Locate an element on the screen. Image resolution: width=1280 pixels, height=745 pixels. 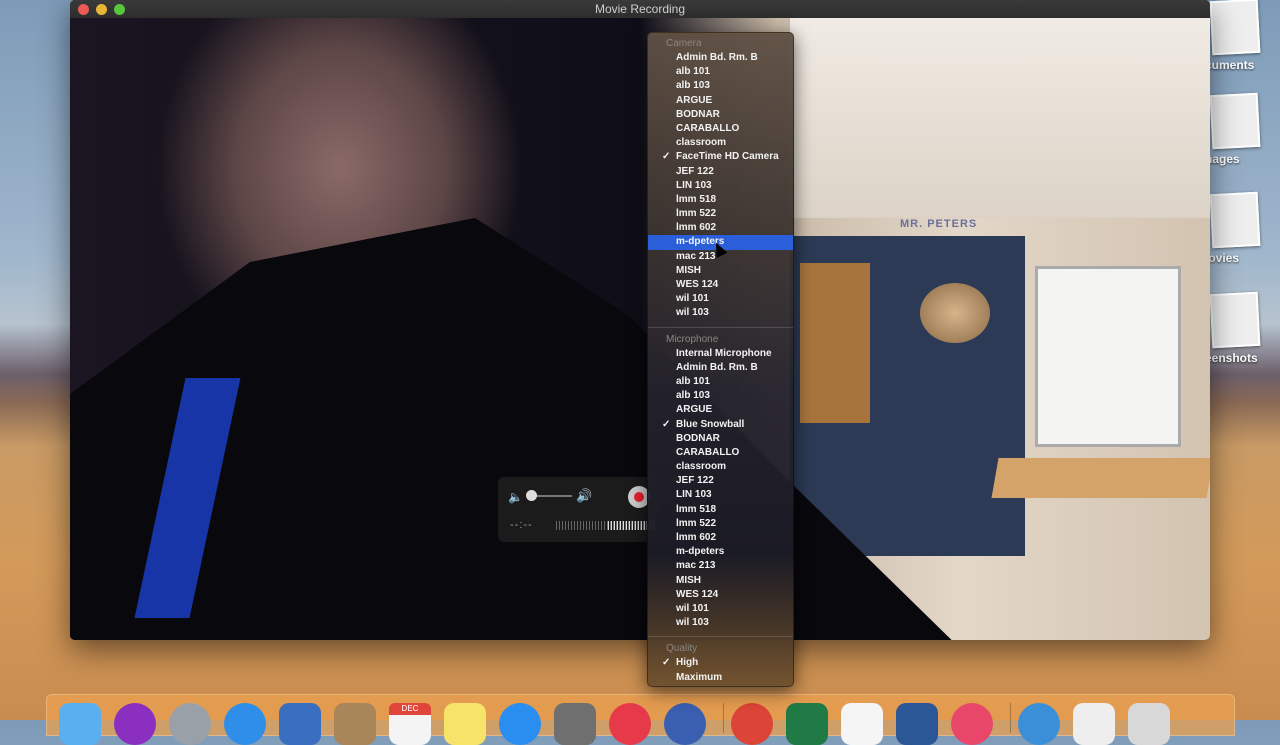
window-title: Movie Recording is located at coordinates (640, 9).